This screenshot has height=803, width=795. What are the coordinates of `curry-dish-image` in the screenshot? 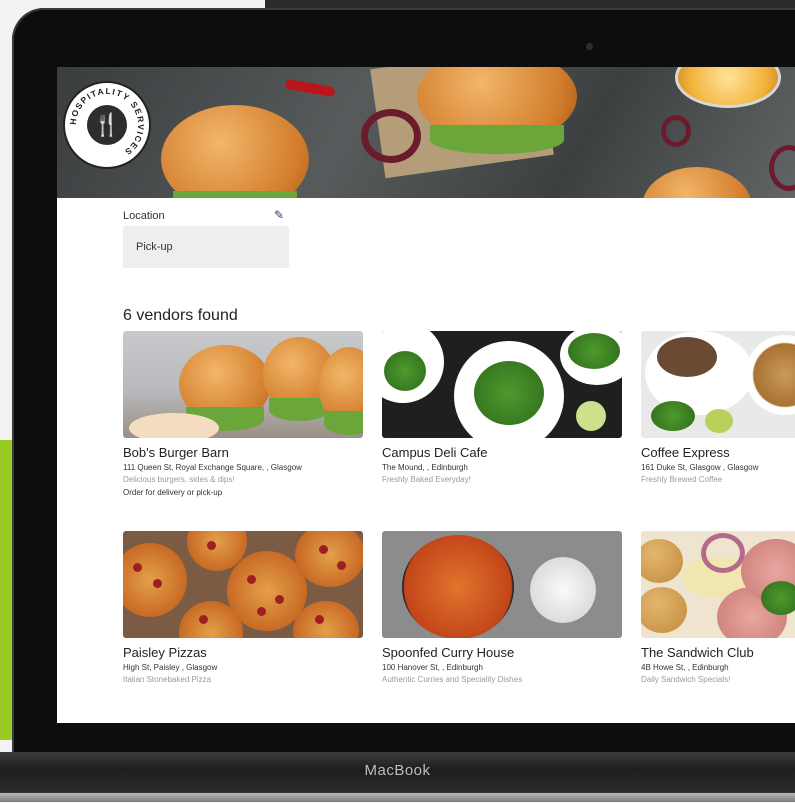 It's located at (458, 586).